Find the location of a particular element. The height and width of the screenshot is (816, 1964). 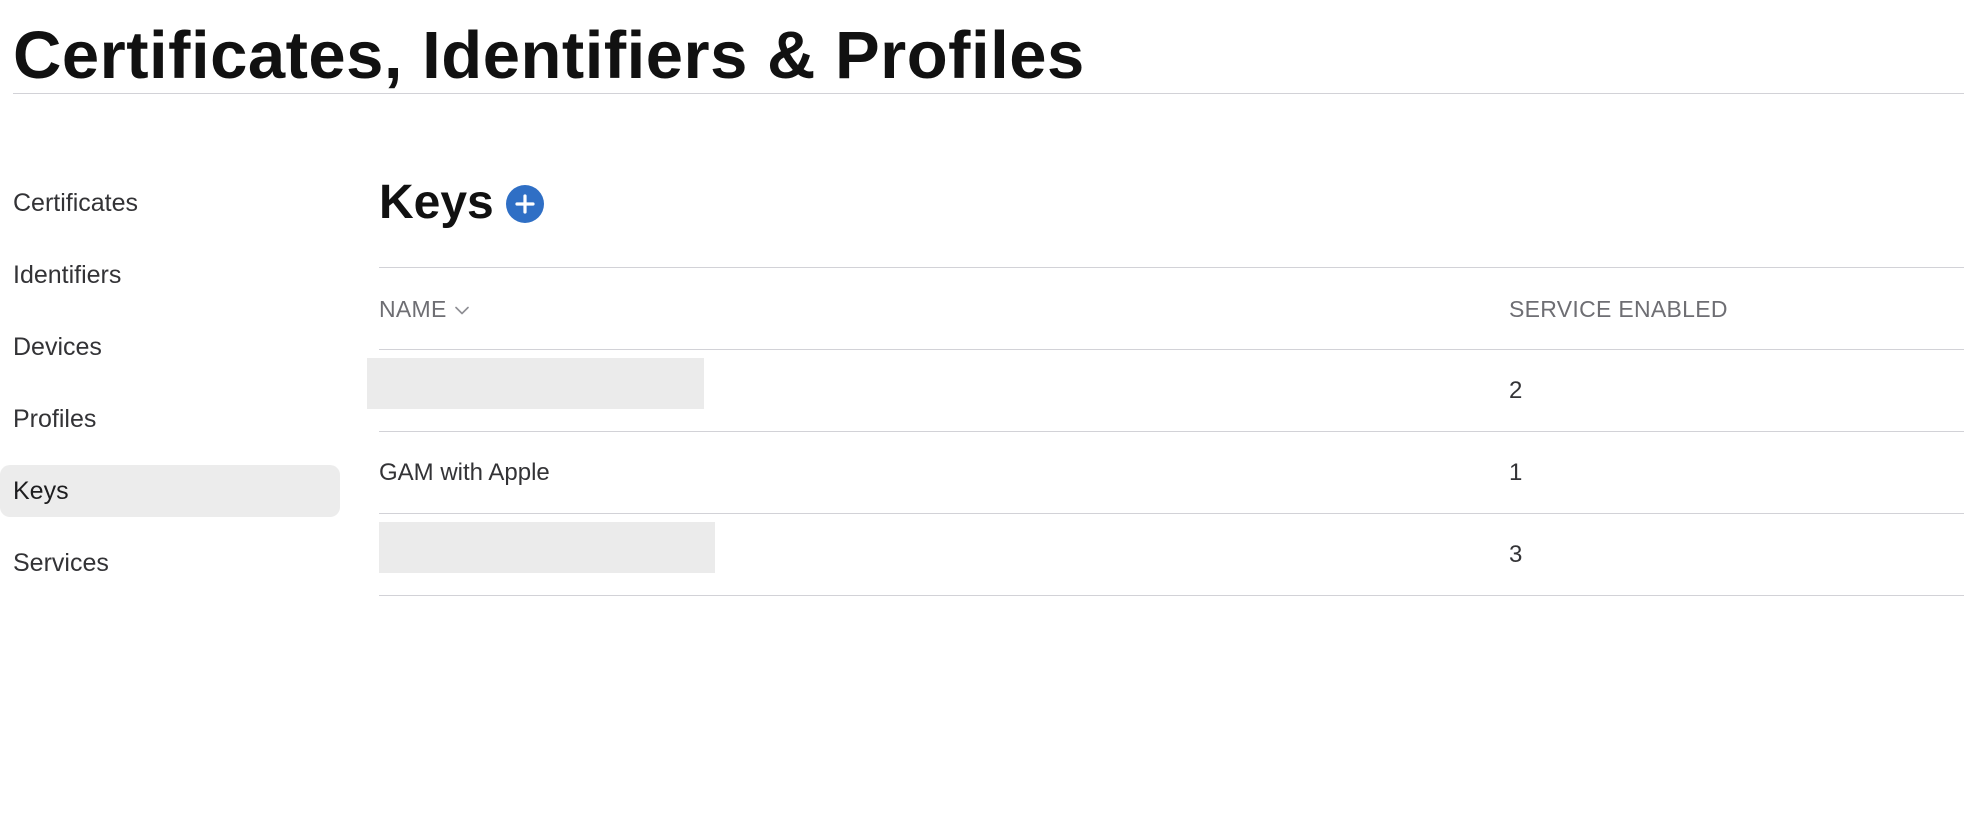

sidebar-item-label: Identifiers is located at coordinates (67, 275).